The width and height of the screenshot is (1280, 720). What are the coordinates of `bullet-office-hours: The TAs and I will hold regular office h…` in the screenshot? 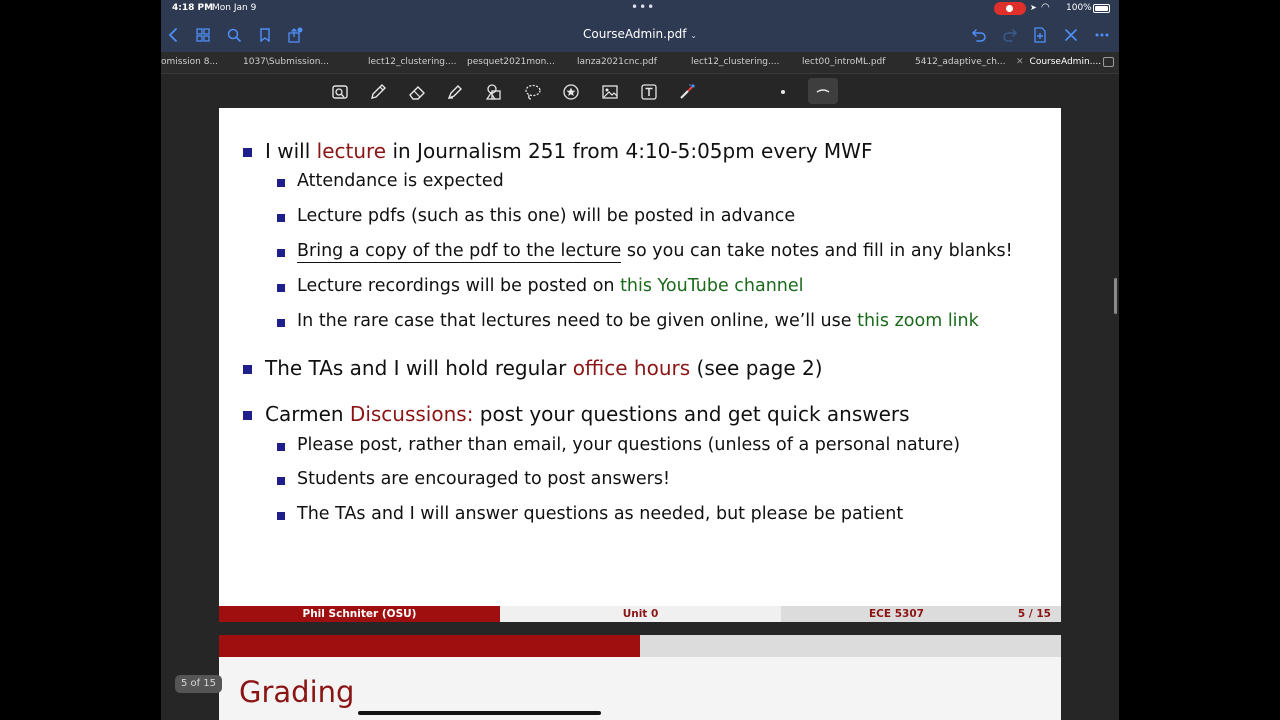 It's located at (533, 368).